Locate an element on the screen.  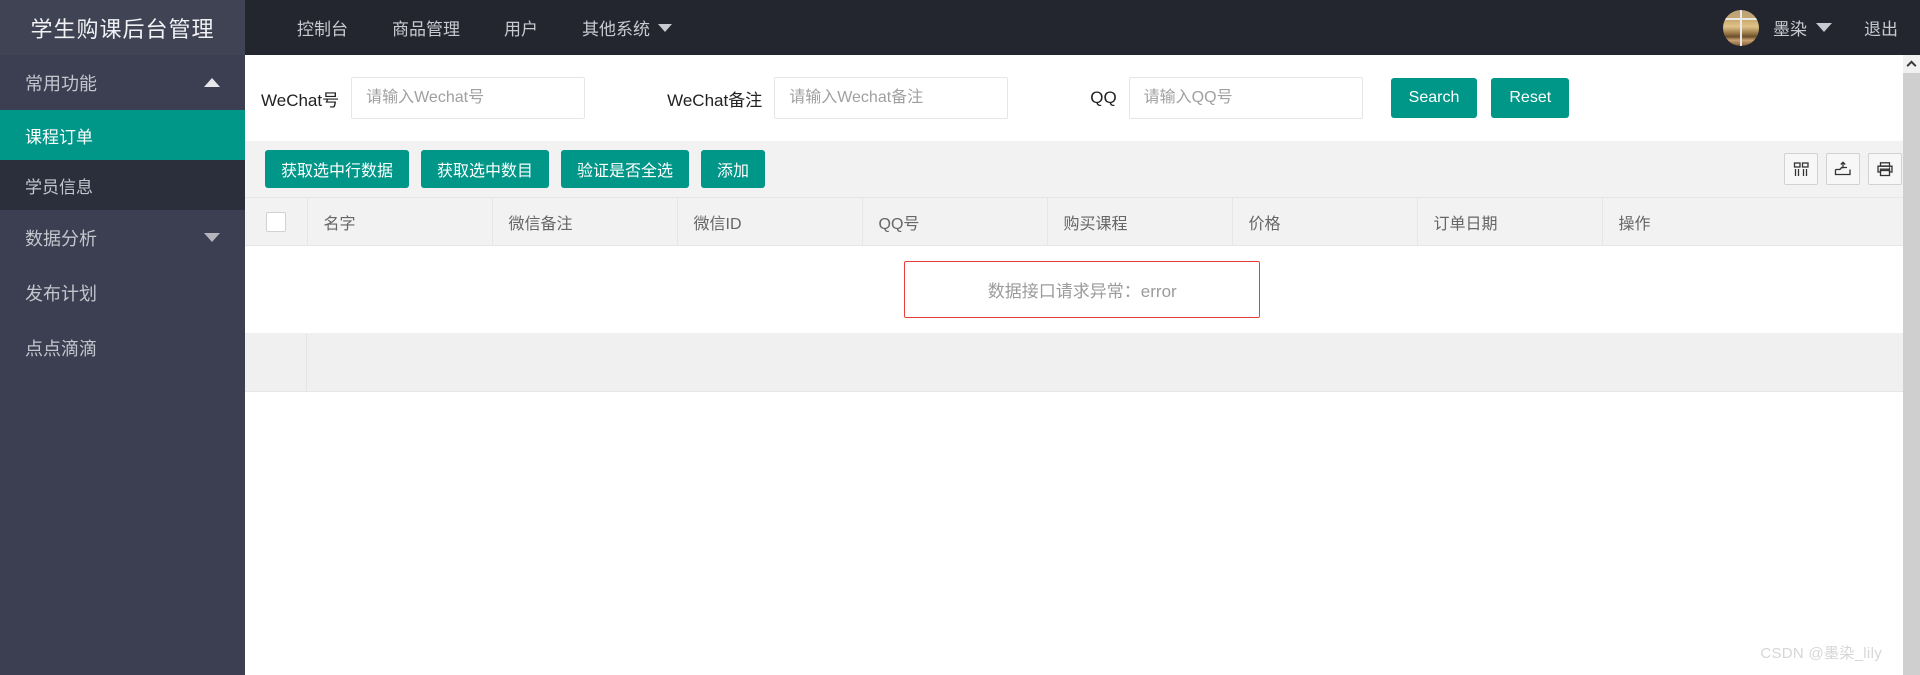
field-qq-label: QQ is located at coordinates (1103, 97).